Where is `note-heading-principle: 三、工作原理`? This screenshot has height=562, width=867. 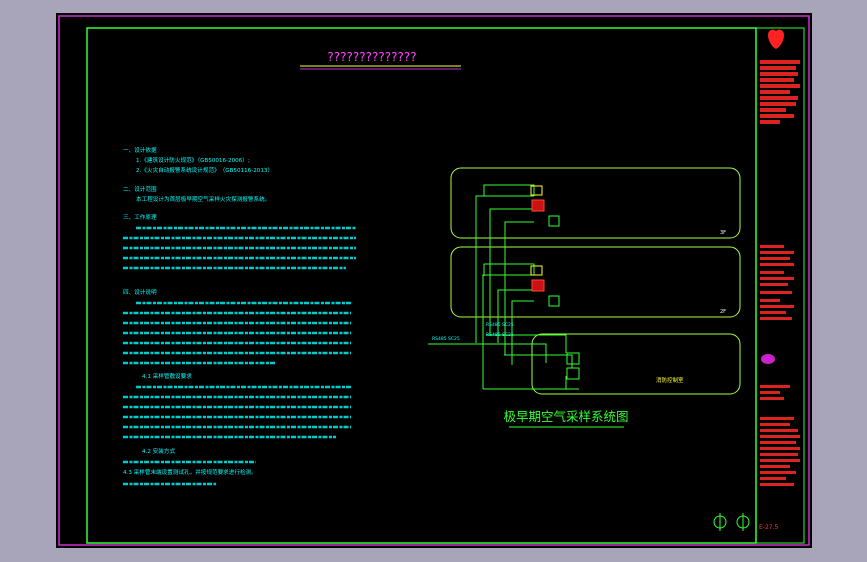
note-heading-principle: 三、工作原理 is located at coordinates (140, 217).